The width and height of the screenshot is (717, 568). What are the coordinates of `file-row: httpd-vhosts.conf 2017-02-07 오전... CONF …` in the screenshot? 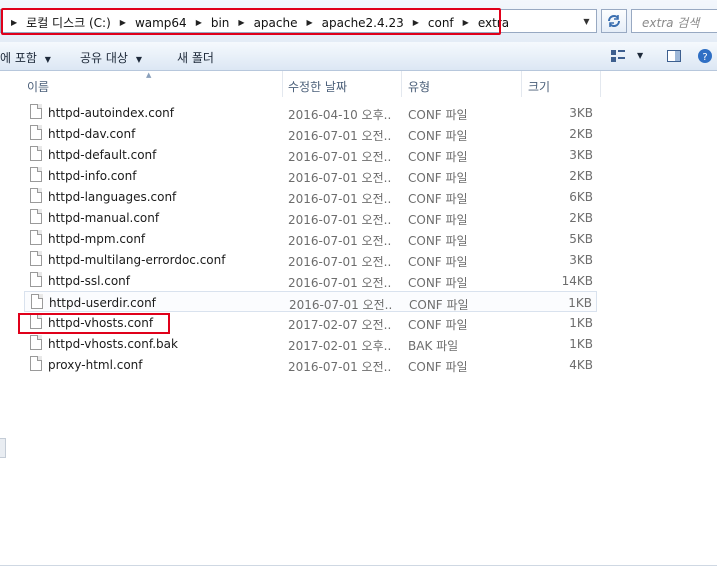 It's located at (310, 322).